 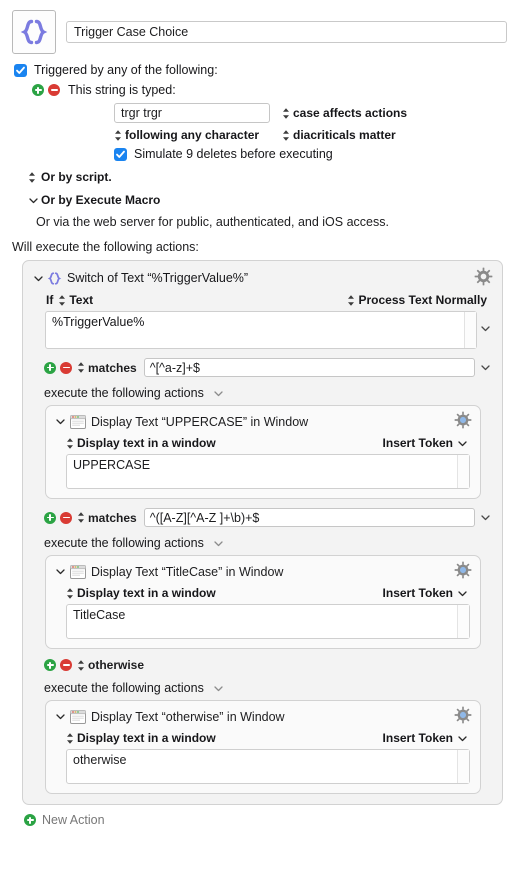 I want to click on switch-action-header: Switch of Text “%TriggerValue%”, so click(x=262, y=277).